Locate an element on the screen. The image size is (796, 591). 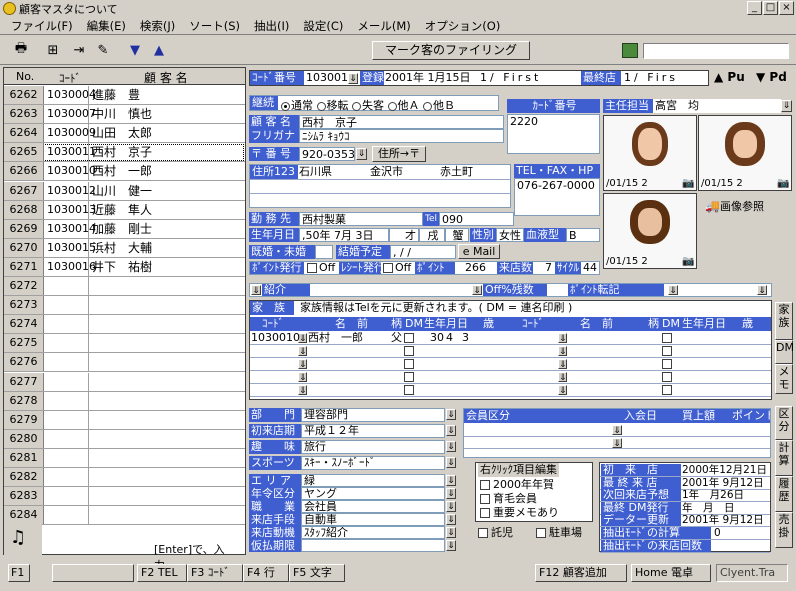
customer-row: 6273 is located at coordinates (124, 306).